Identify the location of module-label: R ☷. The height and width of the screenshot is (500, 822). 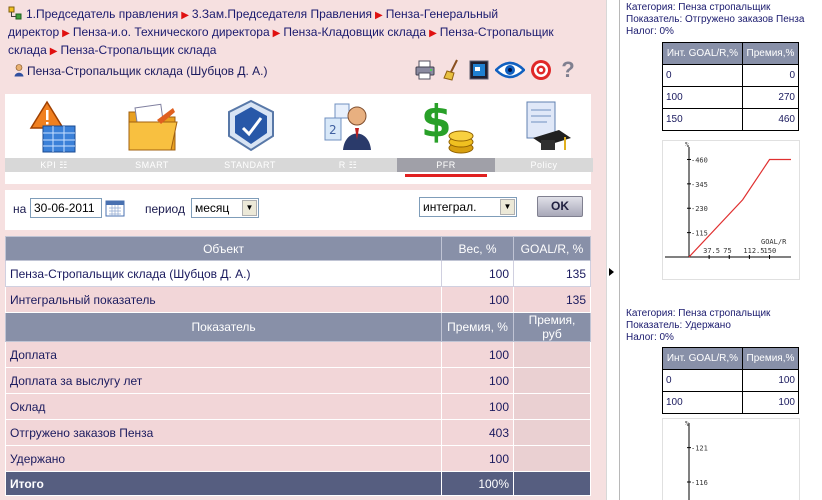
(348, 165).